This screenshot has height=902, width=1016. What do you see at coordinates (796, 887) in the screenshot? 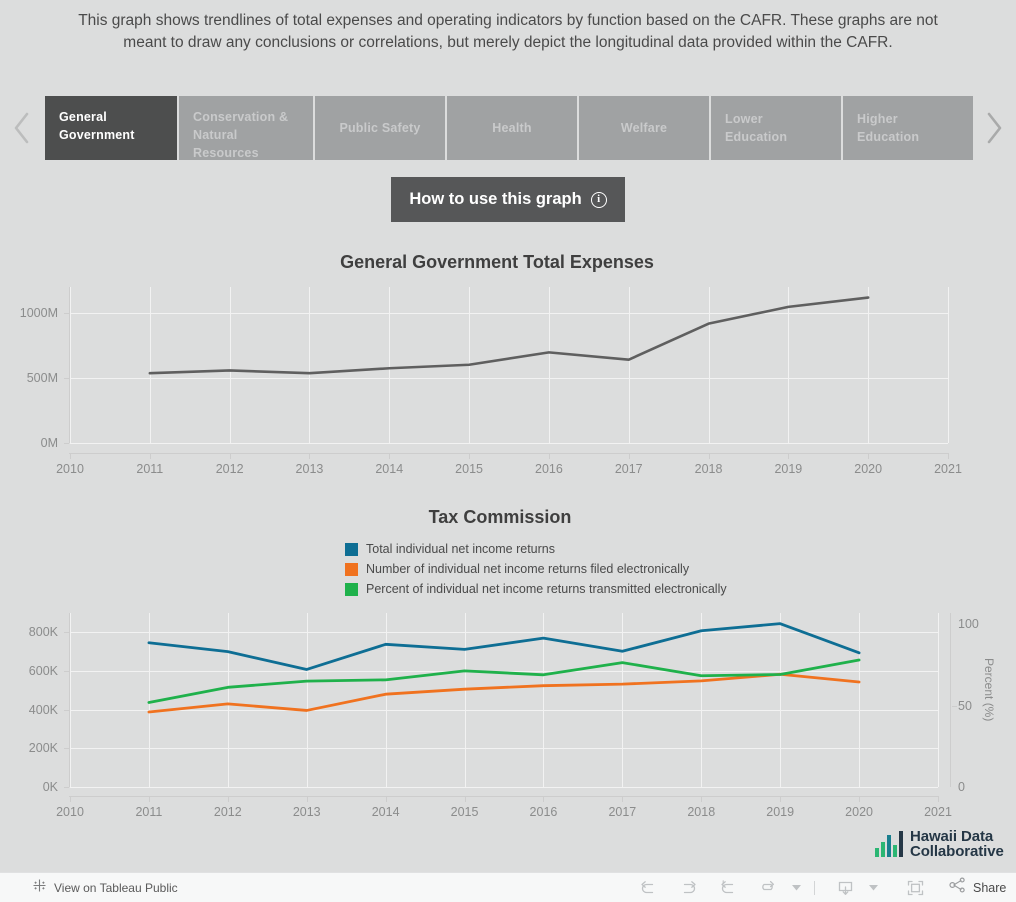
I see `refresh-caret-down-icon` at bounding box center [796, 887].